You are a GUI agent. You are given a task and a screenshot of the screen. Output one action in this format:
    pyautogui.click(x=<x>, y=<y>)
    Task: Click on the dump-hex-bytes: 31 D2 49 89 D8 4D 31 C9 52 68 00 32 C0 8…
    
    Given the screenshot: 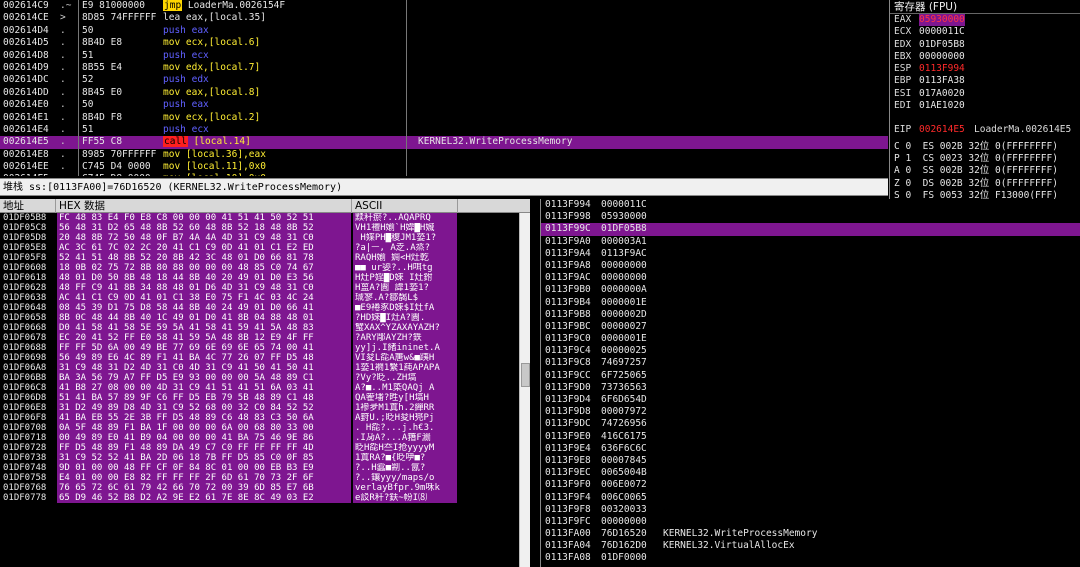 What is the action you would take?
    pyautogui.click(x=204, y=408)
    